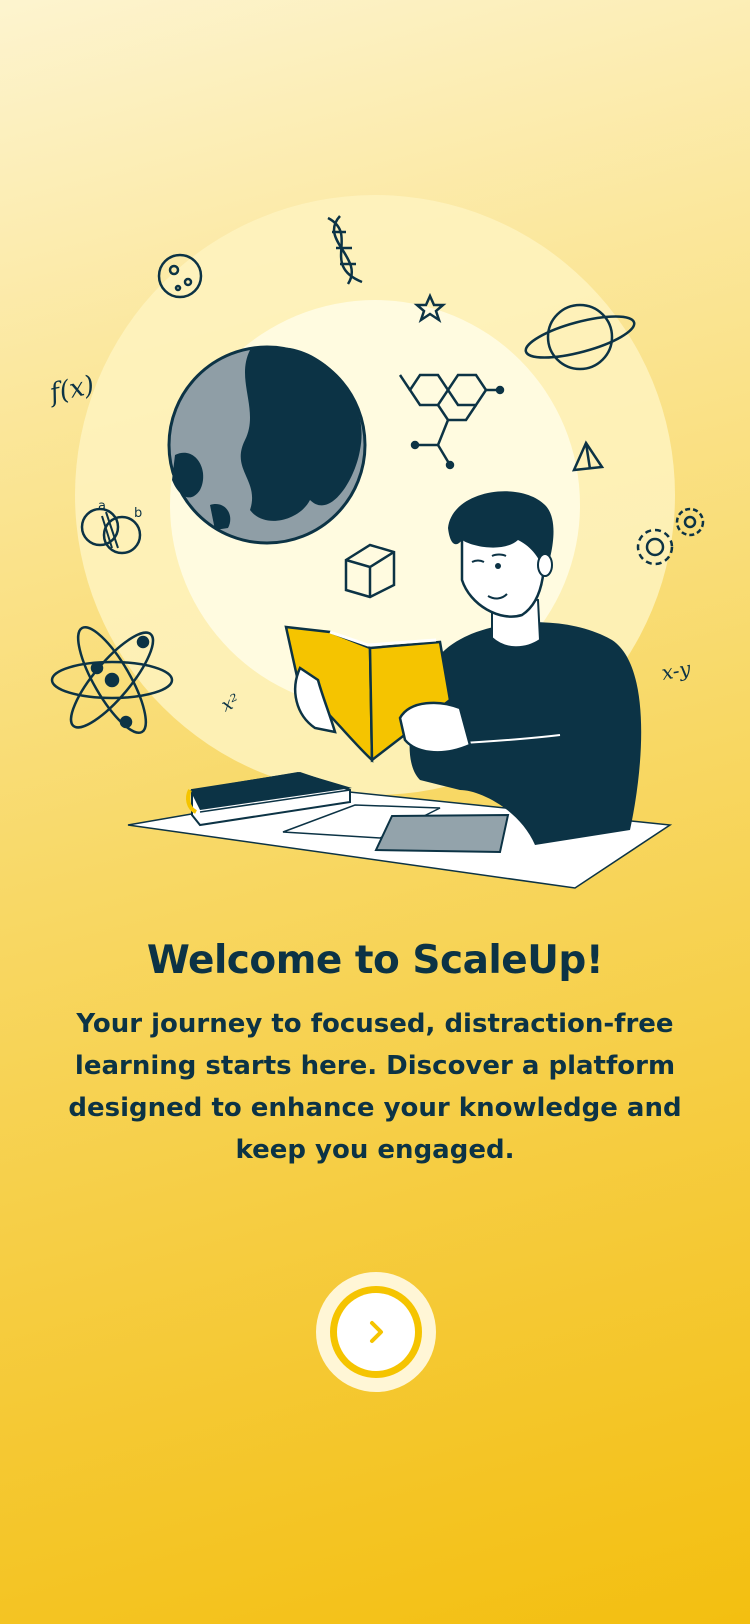 This screenshot has width=750, height=1624. Describe the element at coordinates (442, 833) in the screenshot. I see `tablet` at that location.